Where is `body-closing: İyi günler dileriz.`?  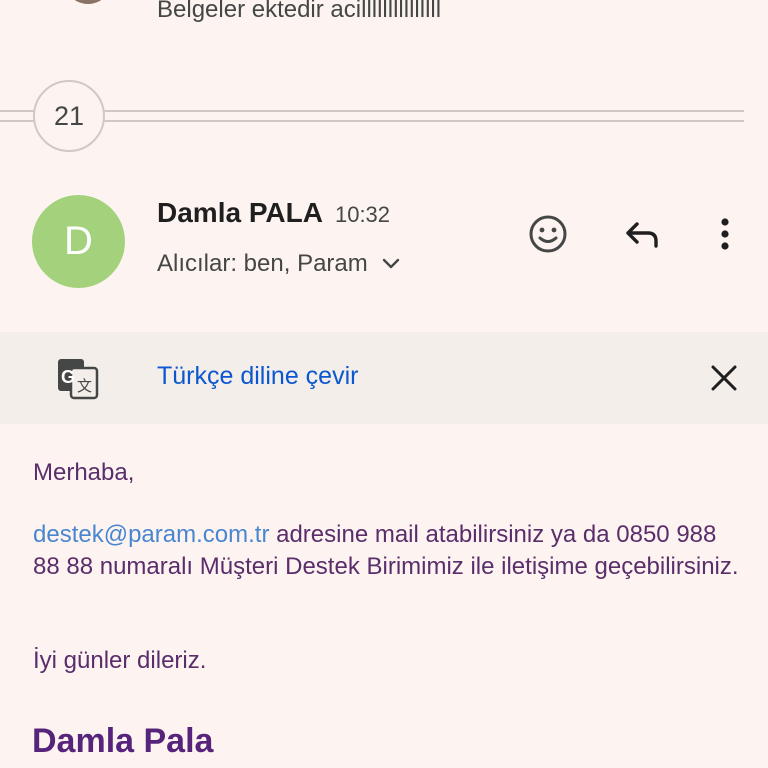
body-closing: İyi günler dileriz. is located at coordinates (120, 660).